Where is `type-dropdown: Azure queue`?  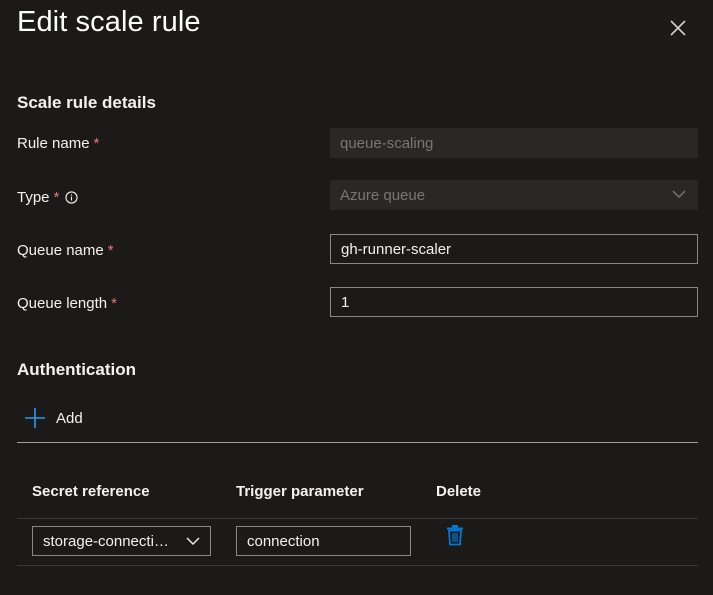
type-dropdown: Azure queue is located at coordinates (514, 195).